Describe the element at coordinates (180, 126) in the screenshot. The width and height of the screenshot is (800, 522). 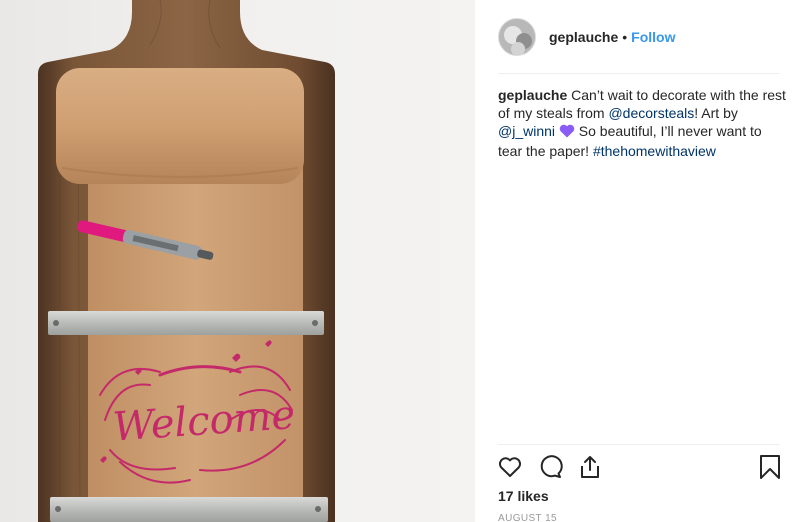
I see `paper-roll` at that location.